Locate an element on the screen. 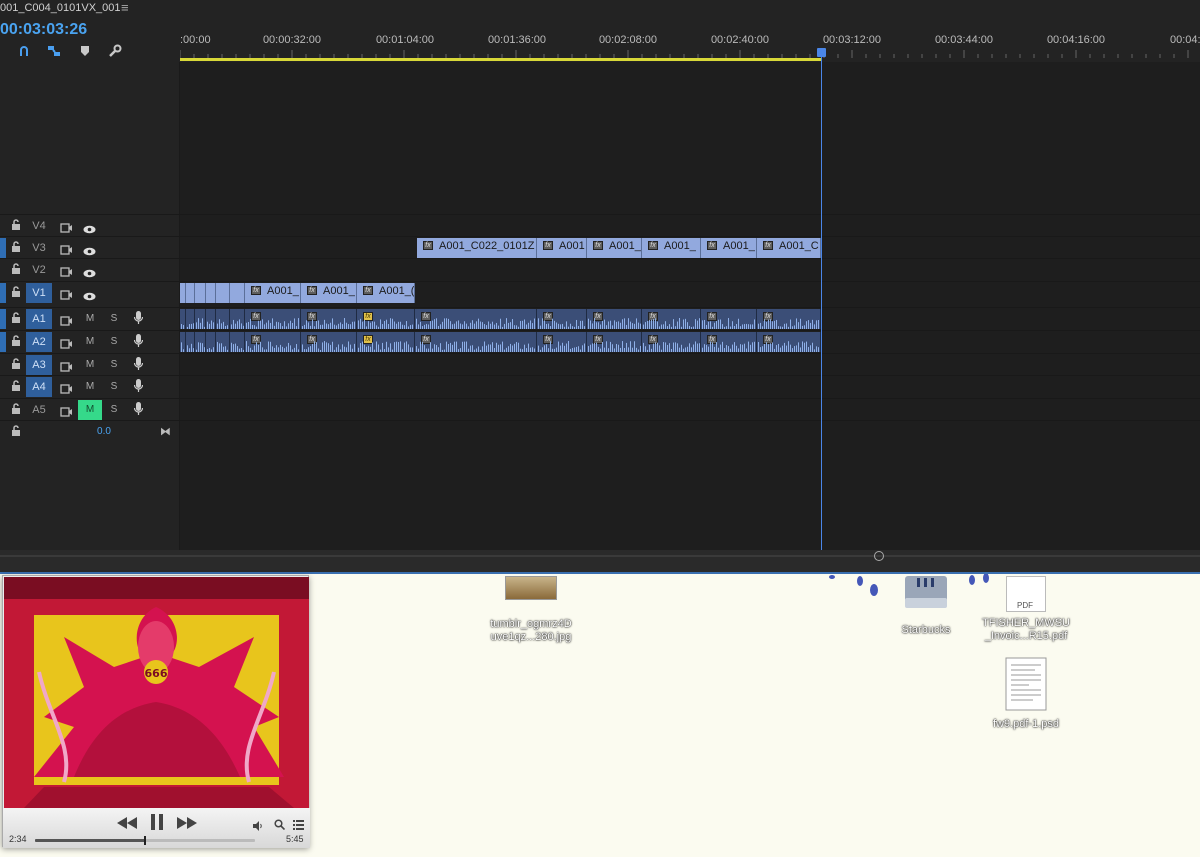 The height and width of the screenshot is (857, 1200). scrollbar-track is located at coordinates (600, 556).